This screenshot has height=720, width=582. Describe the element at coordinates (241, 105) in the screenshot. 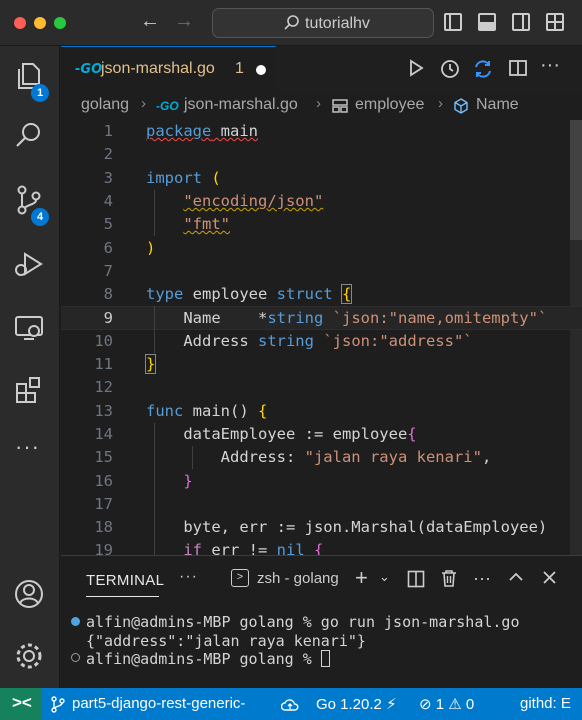

I see `breadcrumb-file: json-marshal.go` at that location.